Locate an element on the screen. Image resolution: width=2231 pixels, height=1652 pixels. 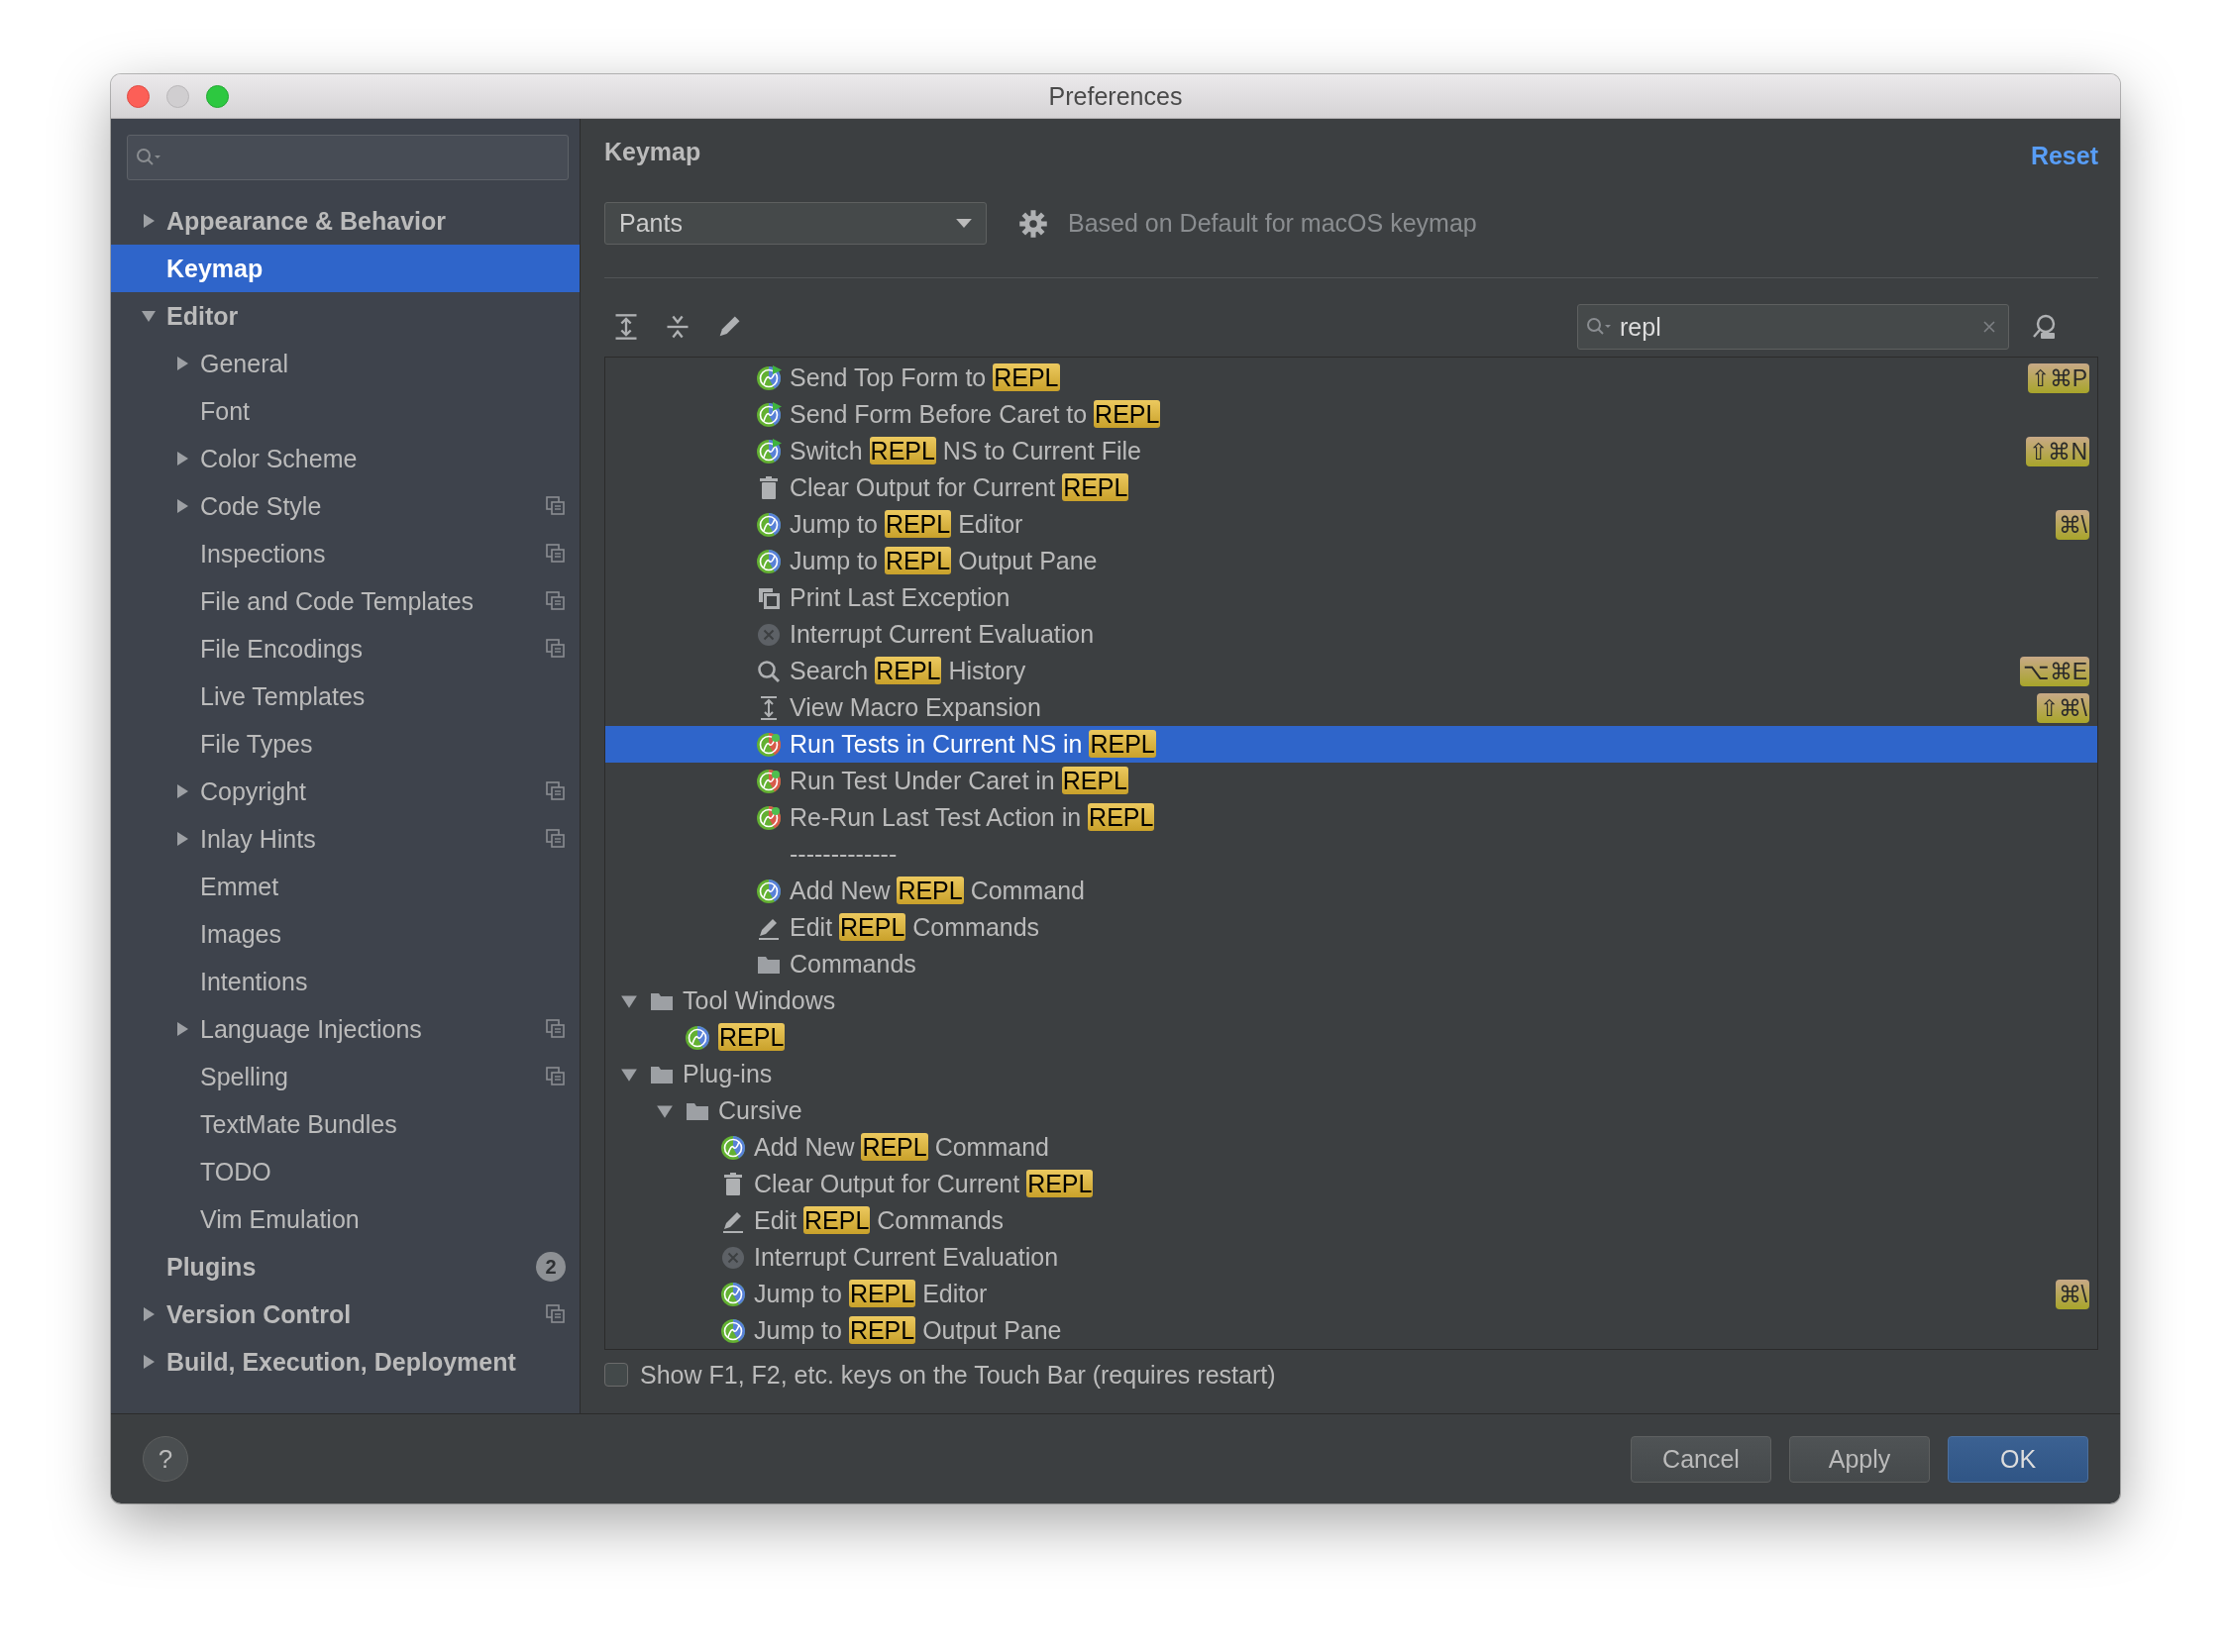
close-button is located at coordinates (138, 96).